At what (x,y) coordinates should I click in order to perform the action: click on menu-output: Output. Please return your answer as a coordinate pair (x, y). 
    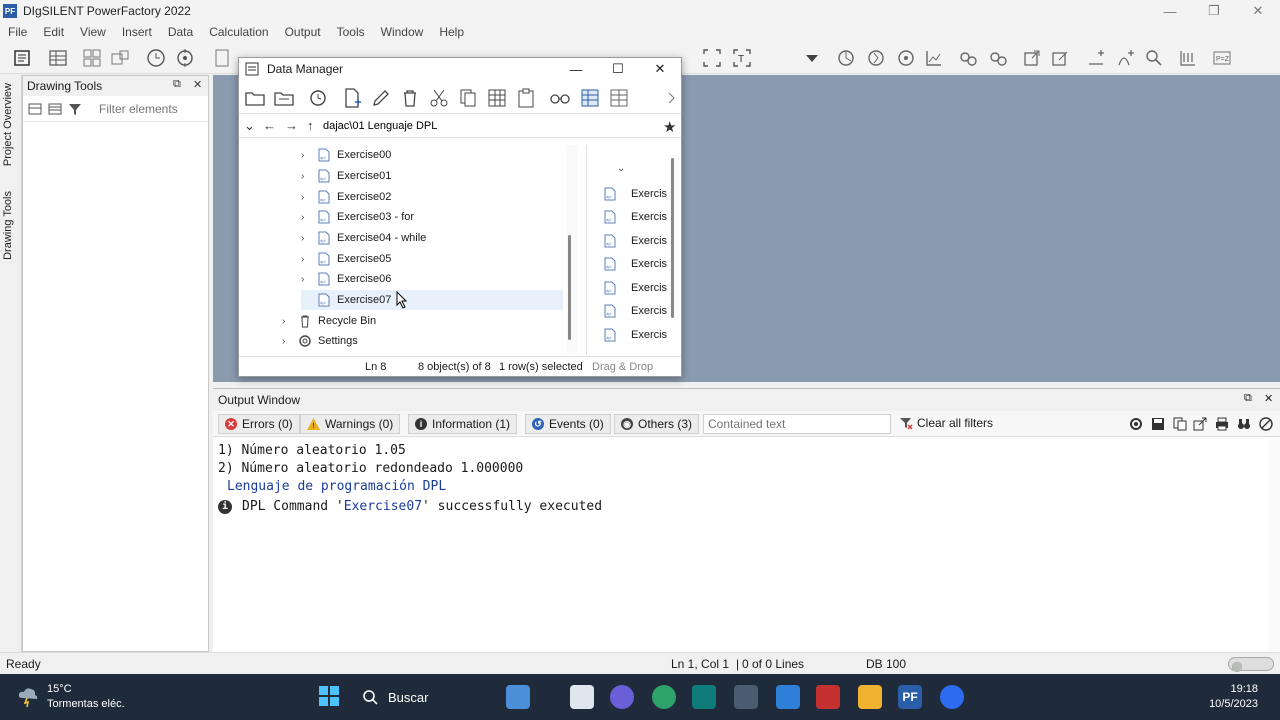
    Looking at the image, I should click on (303, 32).